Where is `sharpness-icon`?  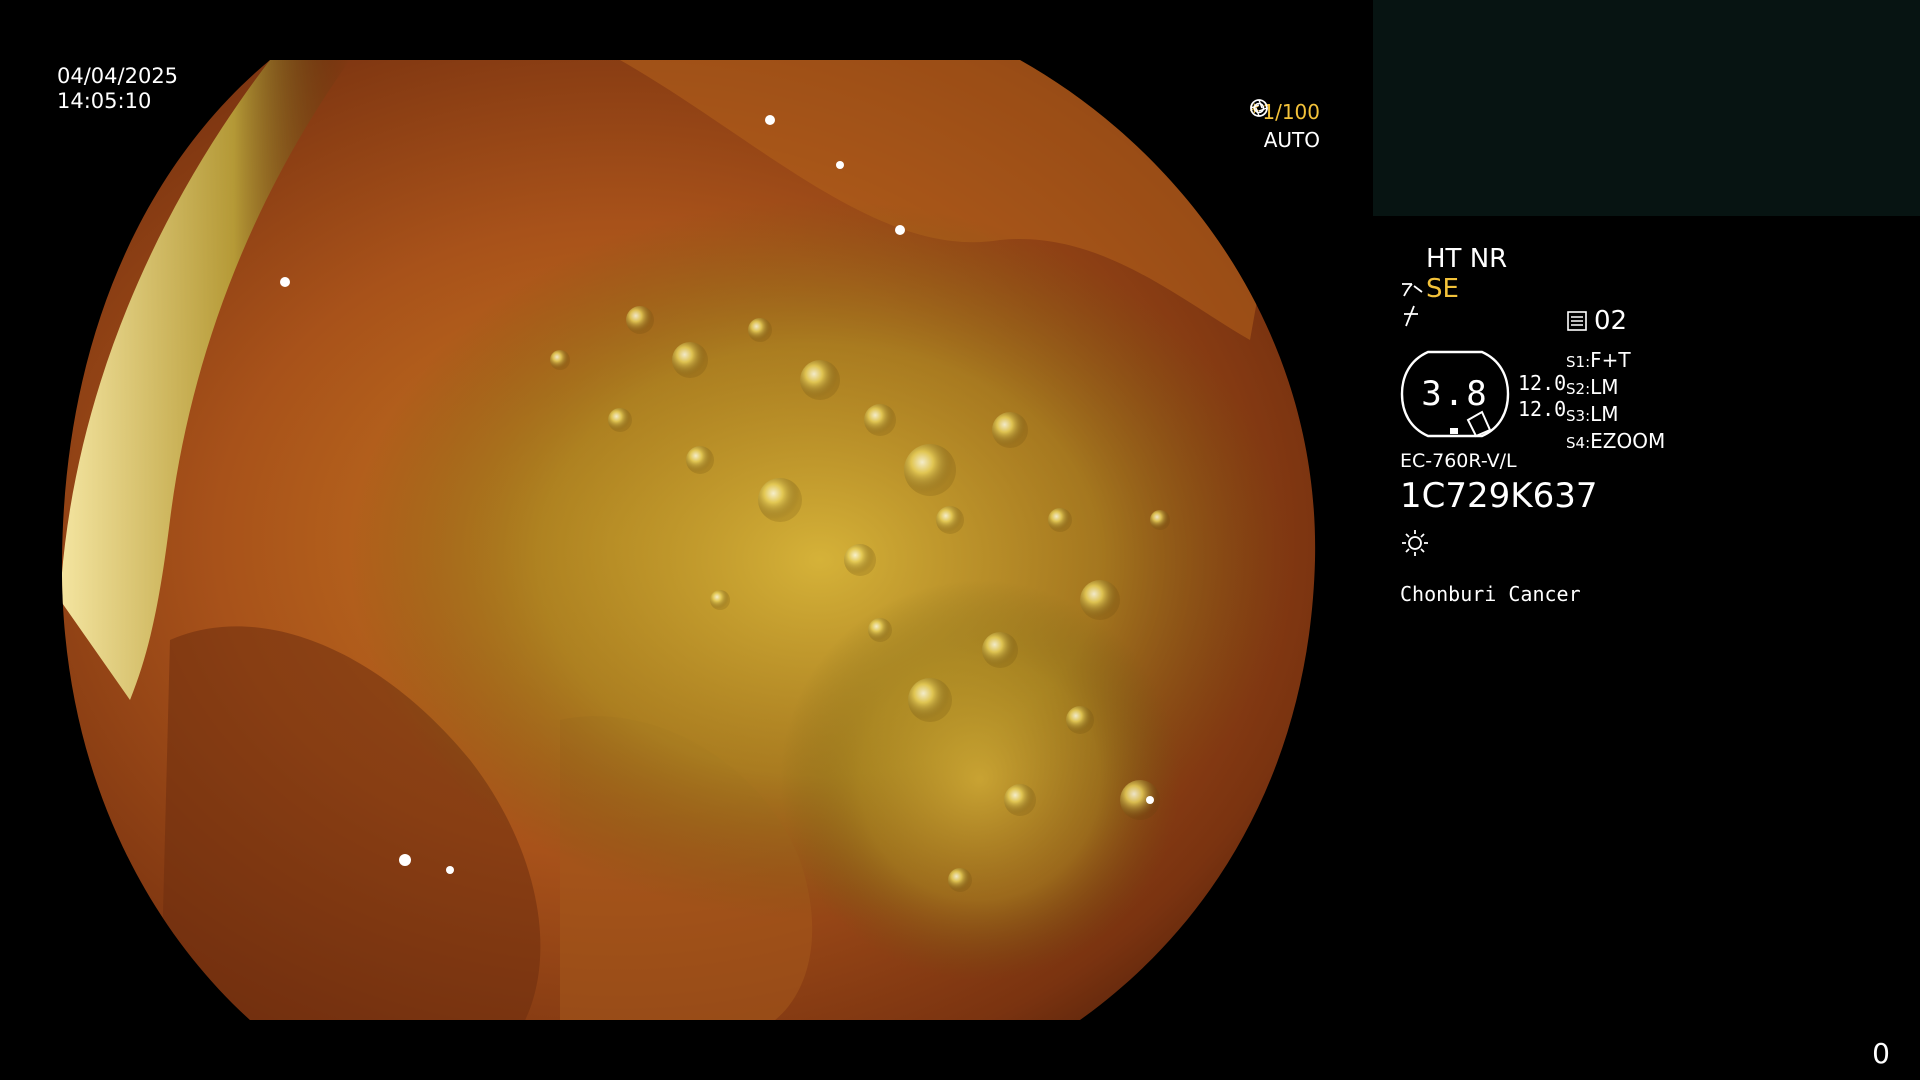 sharpness-icon is located at coordinates (1411, 316).